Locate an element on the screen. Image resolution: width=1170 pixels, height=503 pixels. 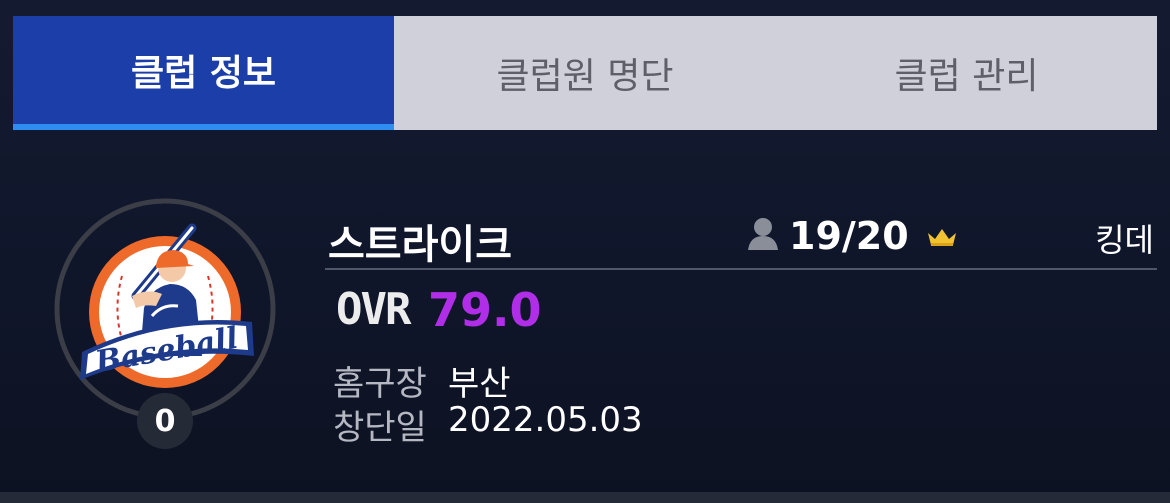
home-stadium-value: 부산 is located at coordinates (479, 384).